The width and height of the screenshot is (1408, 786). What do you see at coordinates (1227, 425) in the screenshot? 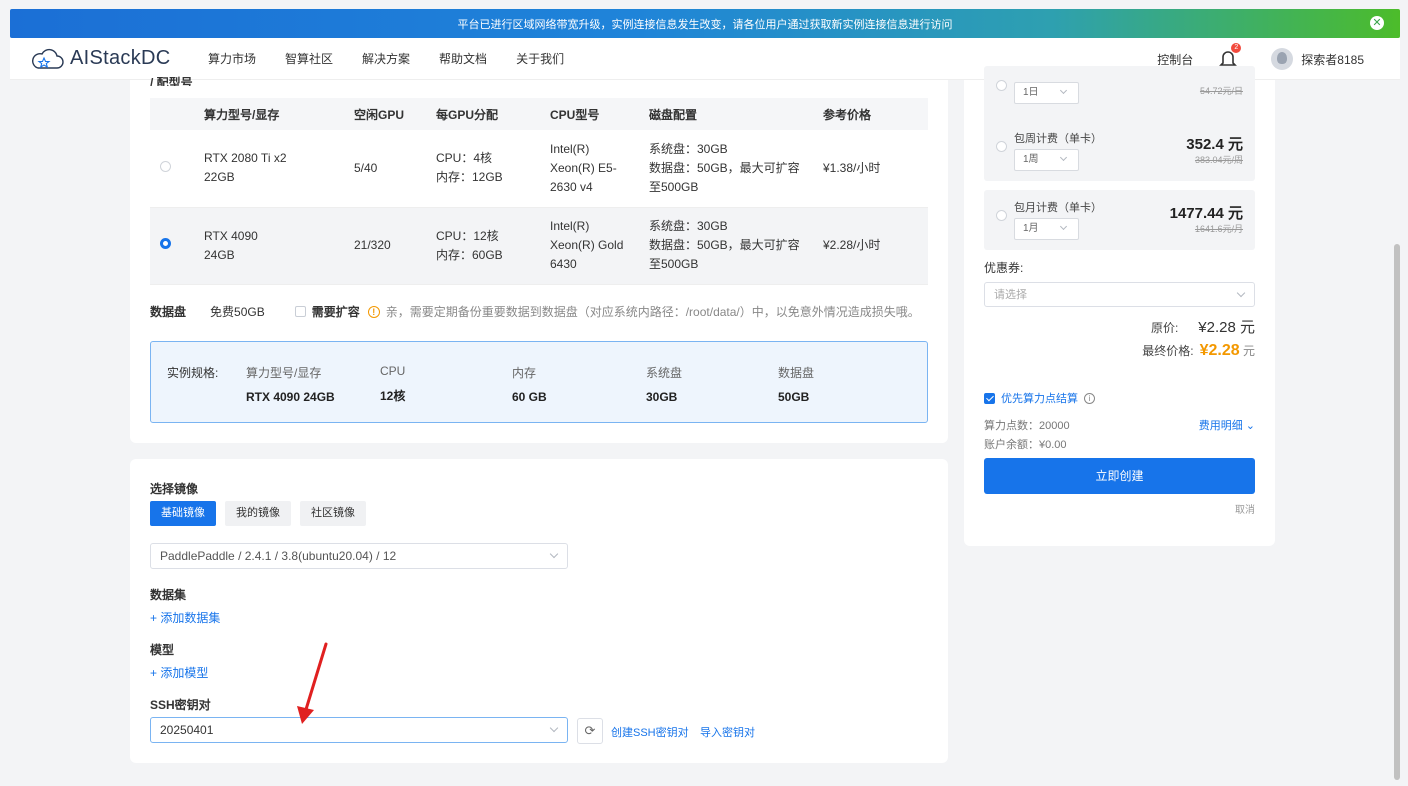
I see `fee-detail-link: 费用明细 ⌄` at bounding box center [1227, 425].